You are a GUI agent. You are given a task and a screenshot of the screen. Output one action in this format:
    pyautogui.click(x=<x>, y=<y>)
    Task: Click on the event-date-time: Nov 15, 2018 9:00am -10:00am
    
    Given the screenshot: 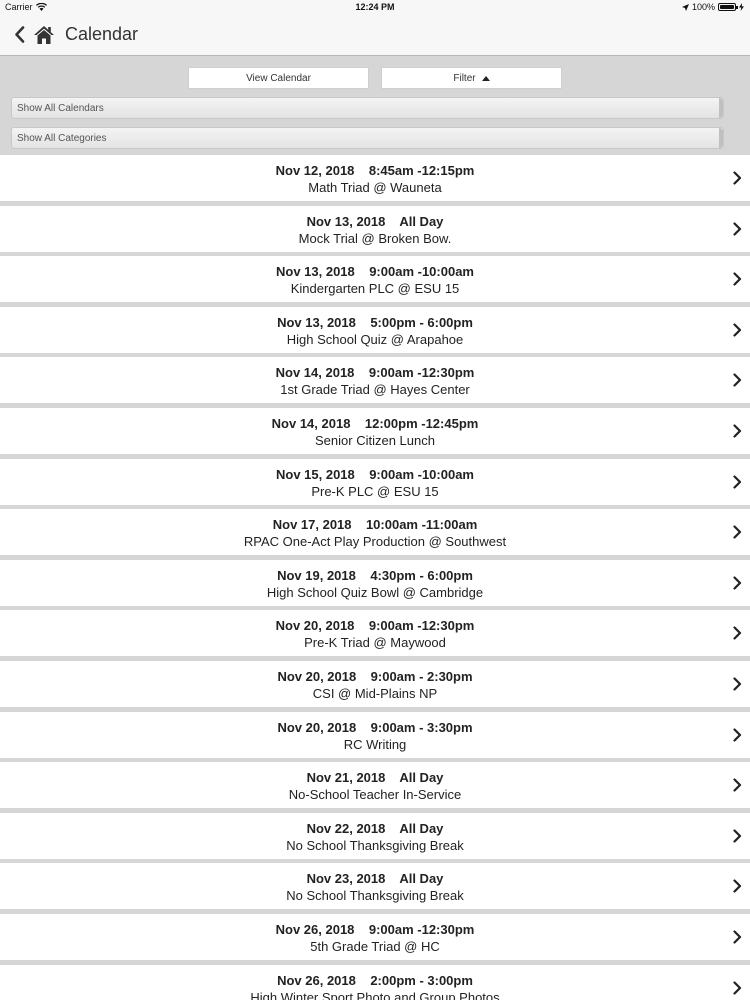 What is the action you would take?
    pyautogui.click(x=374, y=474)
    